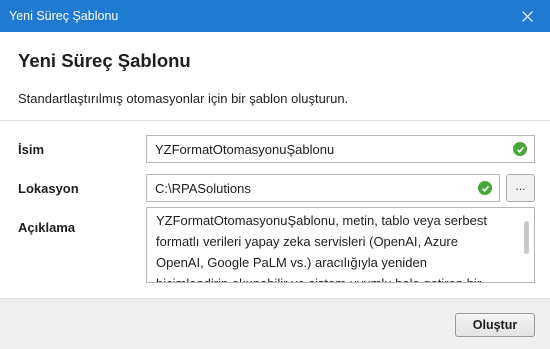  Describe the element at coordinates (48, 188) in the screenshot. I see `location-label: Lokasyon` at that location.